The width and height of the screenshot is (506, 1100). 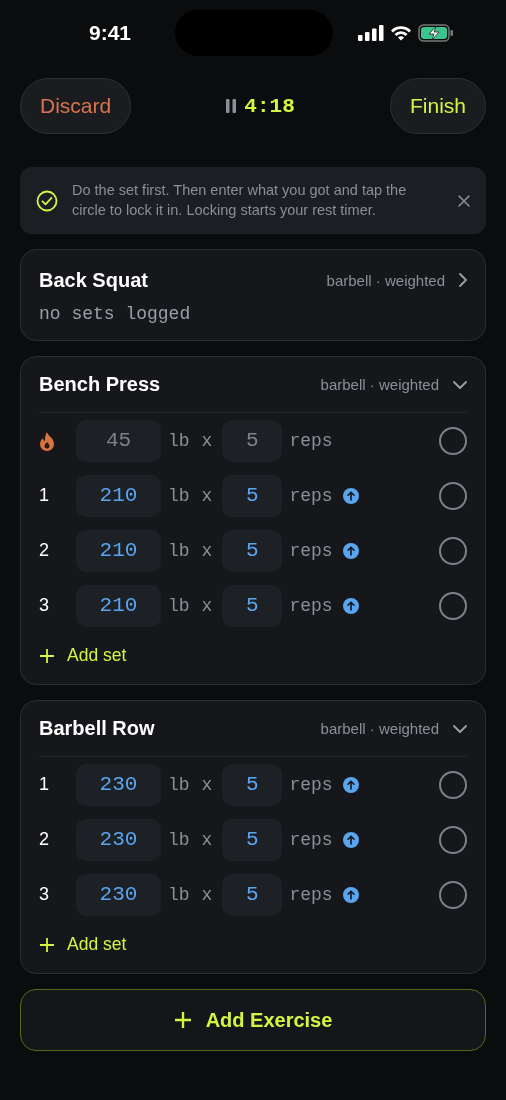 What do you see at coordinates (118, 440) in the screenshot?
I see `weight-input: 45` at bounding box center [118, 440].